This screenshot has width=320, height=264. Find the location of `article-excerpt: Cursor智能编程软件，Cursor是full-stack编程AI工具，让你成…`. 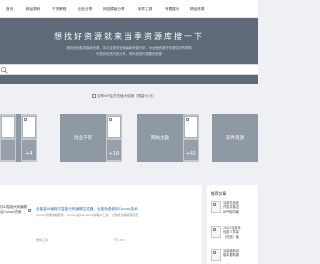

article-excerpt: Cursor智能编程软件，Cursor是full-stack编程AI工具，让你成… is located at coordinates (87, 215).